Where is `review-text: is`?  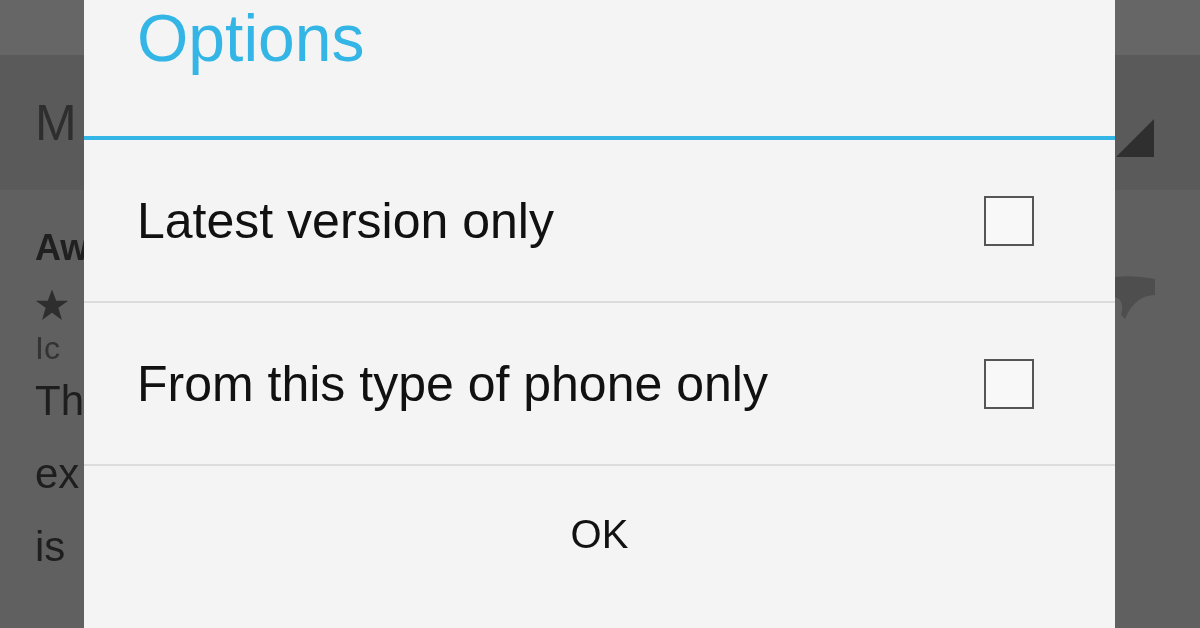
review-text: is is located at coordinates (50, 547).